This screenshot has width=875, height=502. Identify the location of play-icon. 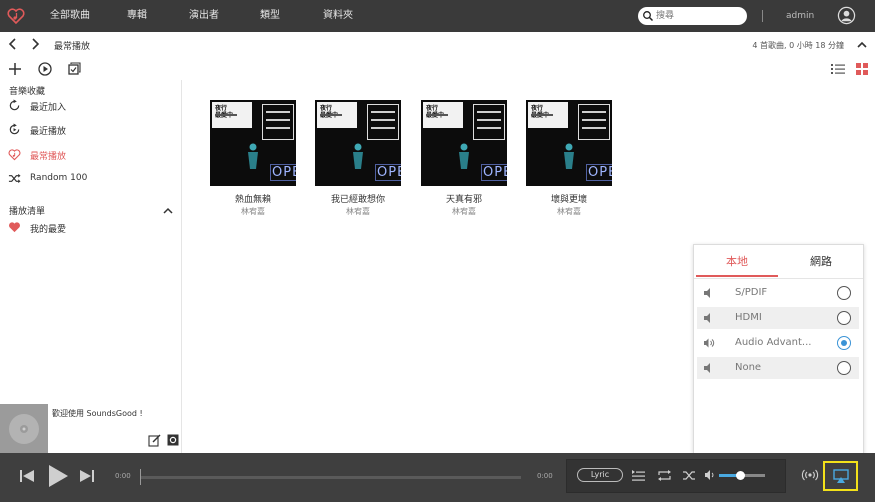
(58, 476).